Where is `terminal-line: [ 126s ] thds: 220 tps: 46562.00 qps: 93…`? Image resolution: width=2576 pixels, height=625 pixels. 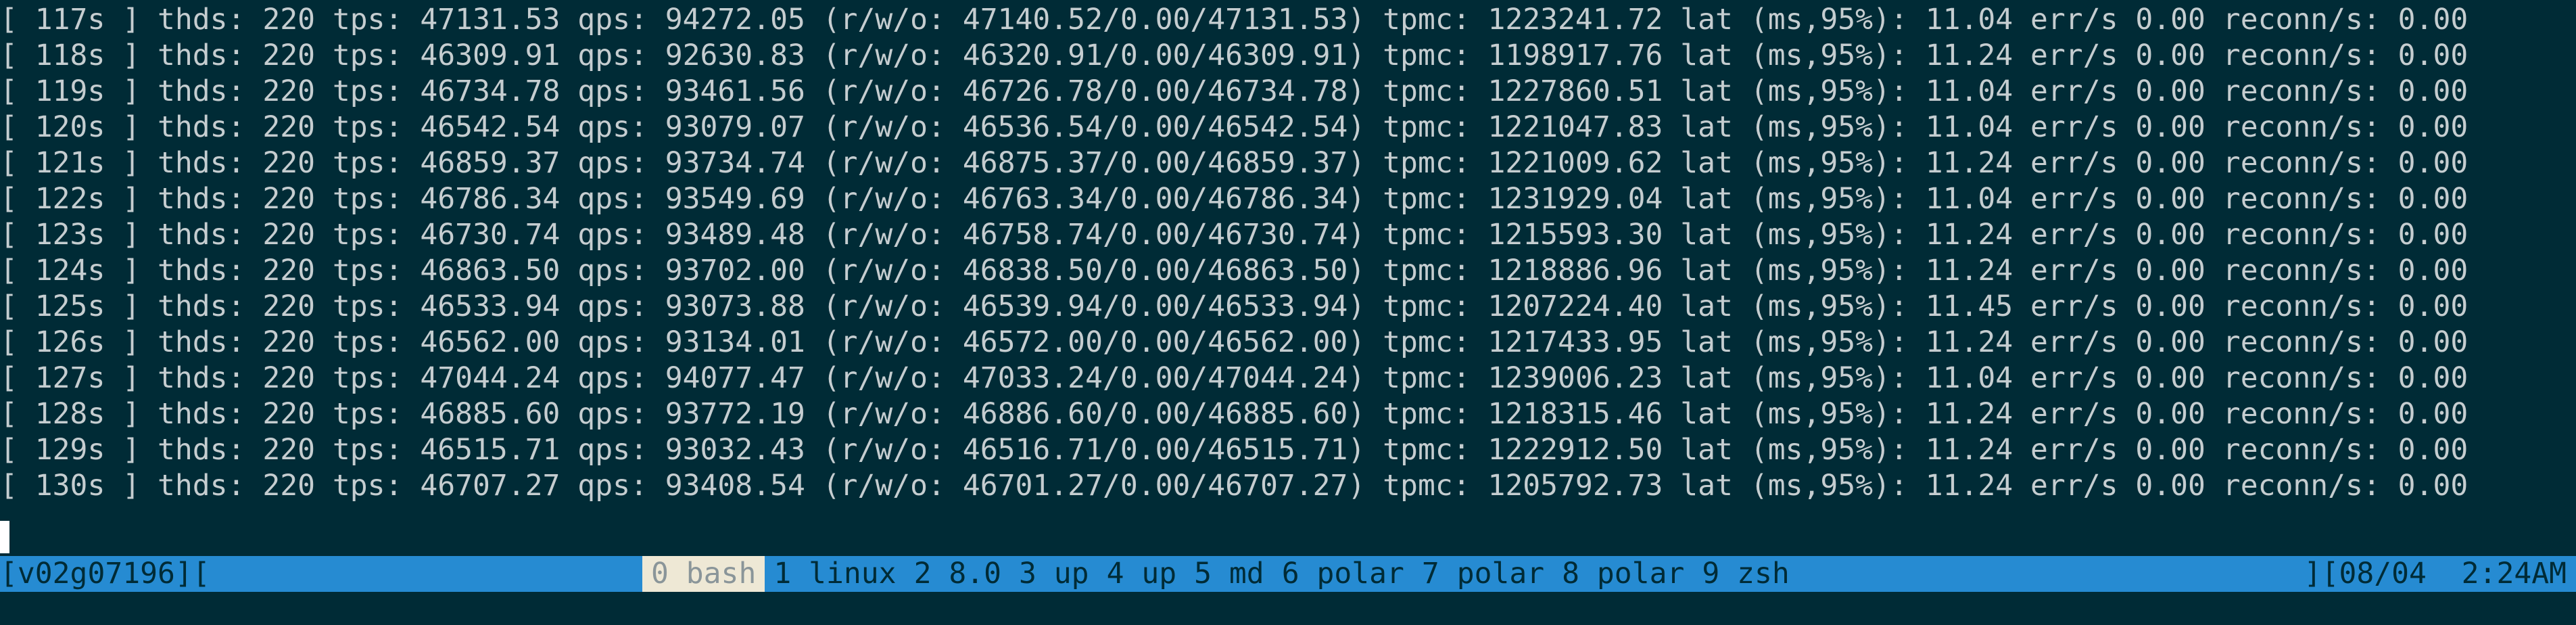 terminal-line: [ 126s ] thds: 220 tps: 46562.00 qps: 93… is located at coordinates (1234, 342).